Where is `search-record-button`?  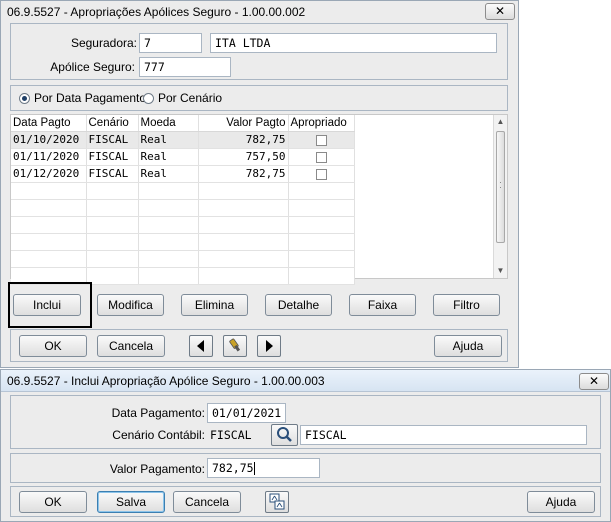 search-record-button is located at coordinates (235, 346).